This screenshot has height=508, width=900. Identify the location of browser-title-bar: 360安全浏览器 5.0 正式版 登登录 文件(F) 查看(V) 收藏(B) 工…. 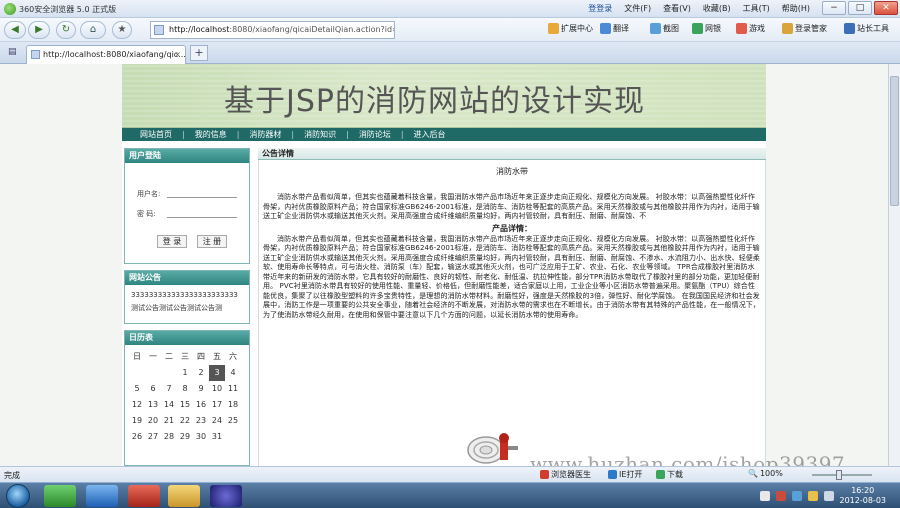
(450, 9).